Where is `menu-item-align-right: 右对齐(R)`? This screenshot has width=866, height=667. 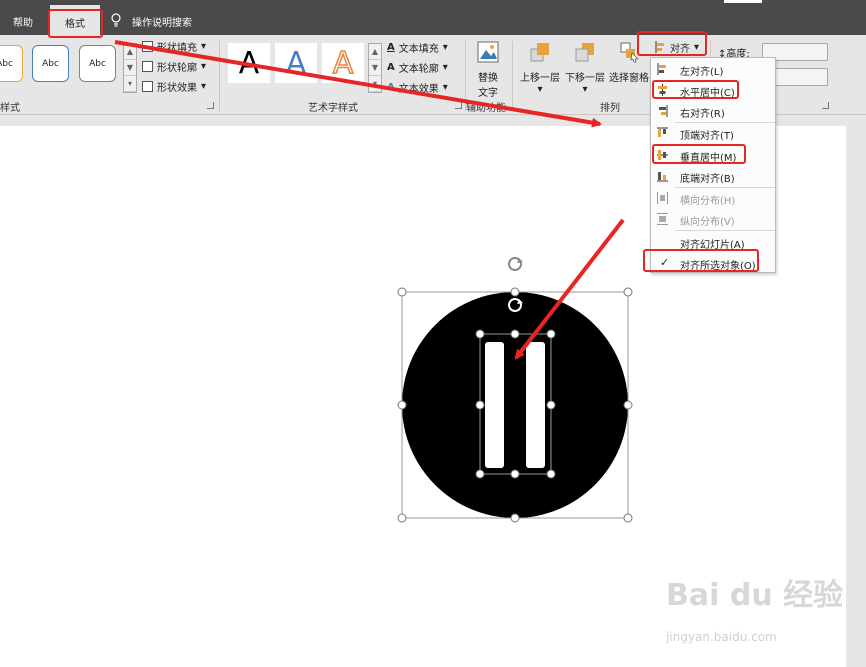 menu-item-align-right: 右对齐(R) is located at coordinates (713, 111).